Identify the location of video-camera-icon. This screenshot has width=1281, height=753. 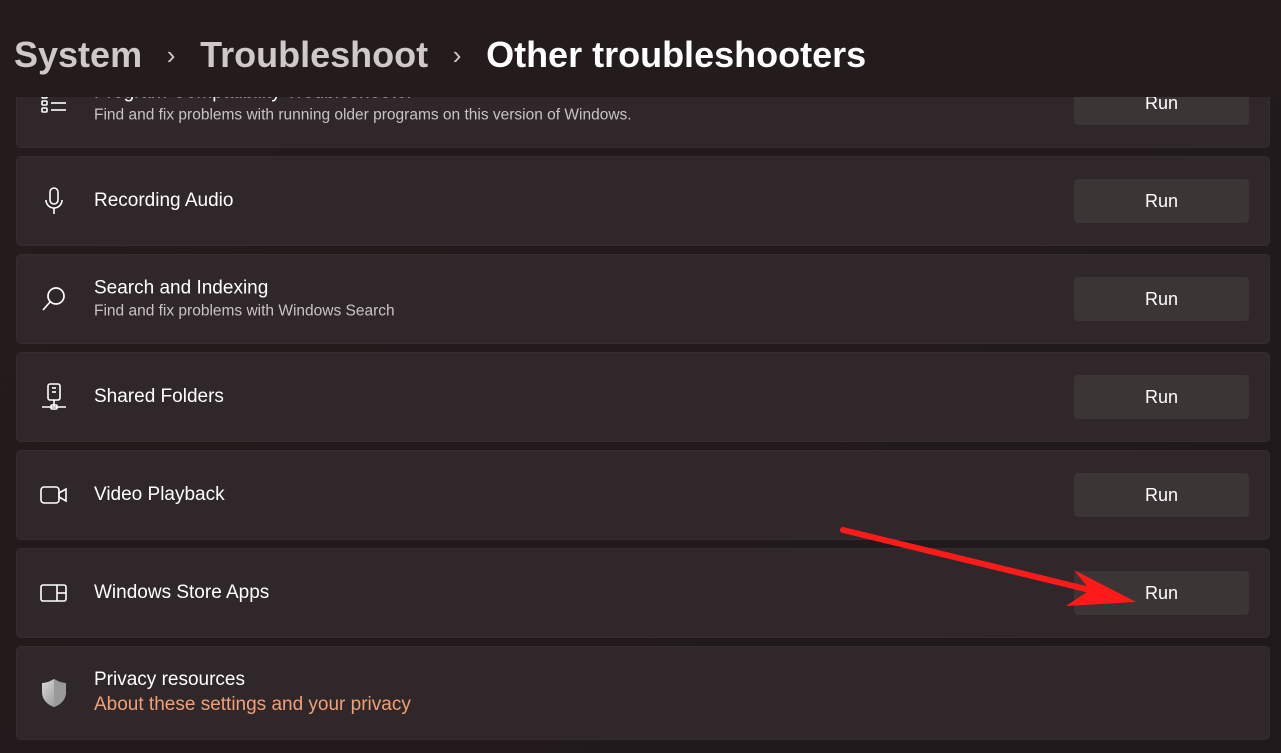
(54, 495).